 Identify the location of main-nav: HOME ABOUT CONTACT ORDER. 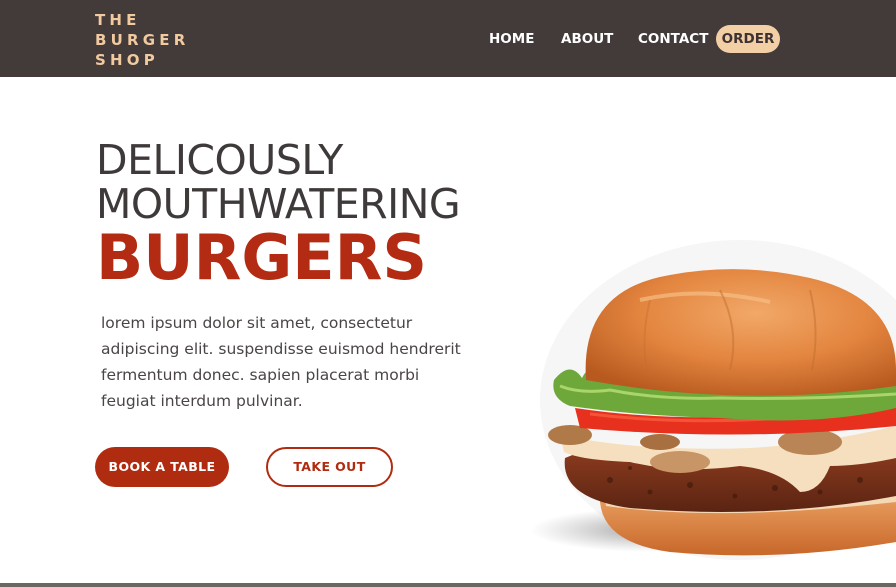
(448, 39).